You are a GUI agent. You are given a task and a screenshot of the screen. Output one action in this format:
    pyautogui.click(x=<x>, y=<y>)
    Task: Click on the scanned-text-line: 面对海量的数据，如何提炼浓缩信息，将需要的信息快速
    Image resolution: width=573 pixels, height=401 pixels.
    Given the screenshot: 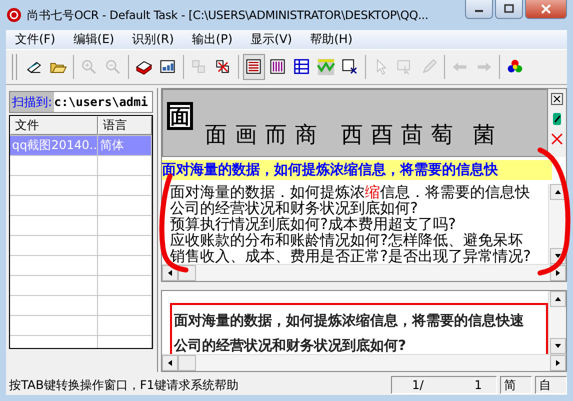 What is the action you would take?
    pyautogui.click(x=349, y=321)
    